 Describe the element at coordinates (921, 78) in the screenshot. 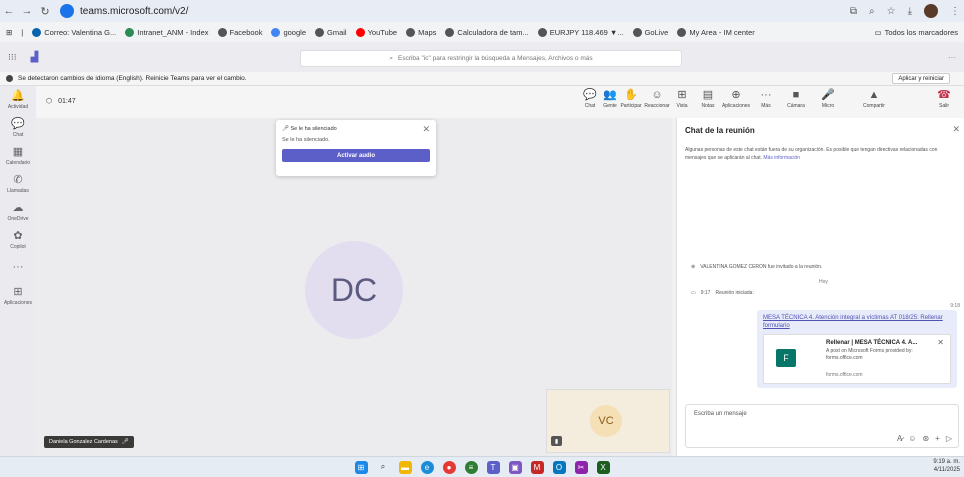

I see `apply-restart-button: Aplicar y reiniciar` at that location.